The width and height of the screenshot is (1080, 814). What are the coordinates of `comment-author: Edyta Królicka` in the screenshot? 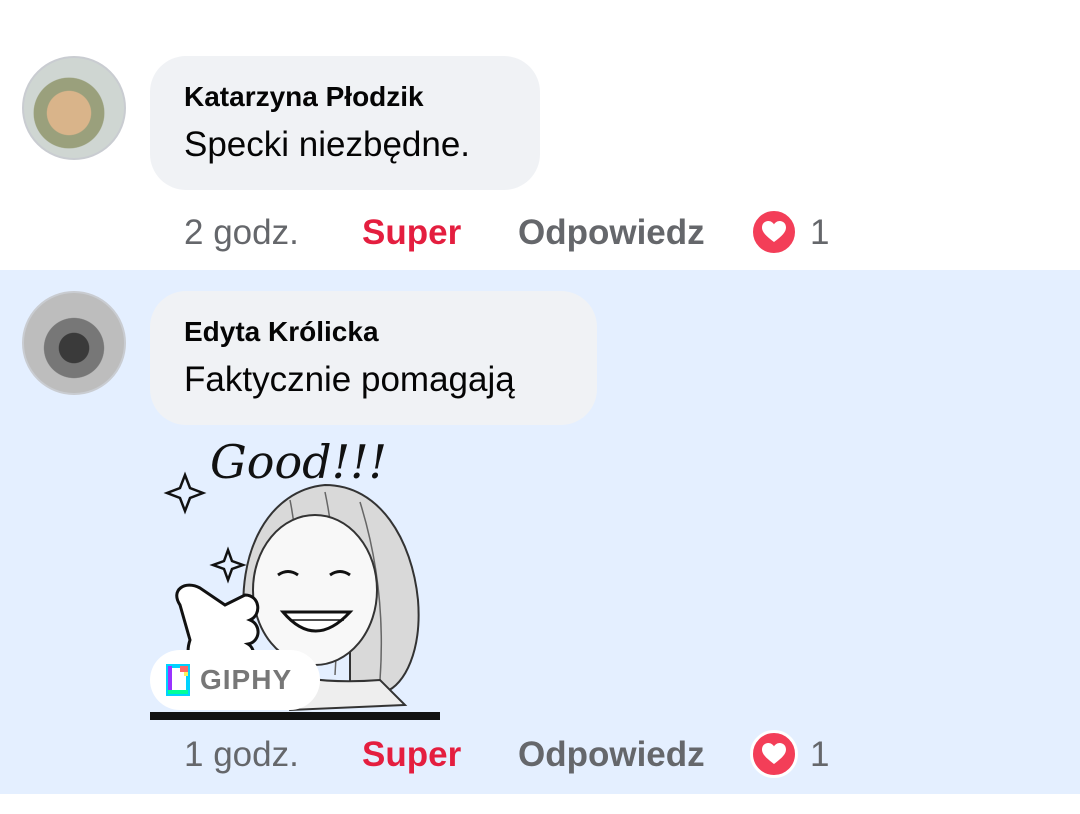 It's located at (373, 332).